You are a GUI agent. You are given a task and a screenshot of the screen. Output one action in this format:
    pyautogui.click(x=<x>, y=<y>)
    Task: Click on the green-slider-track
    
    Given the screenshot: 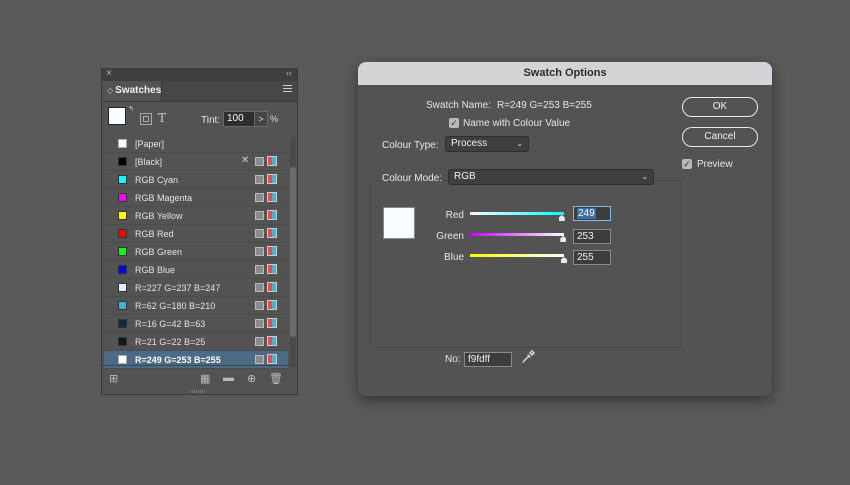 What is the action you would take?
    pyautogui.click(x=517, y=234)
    